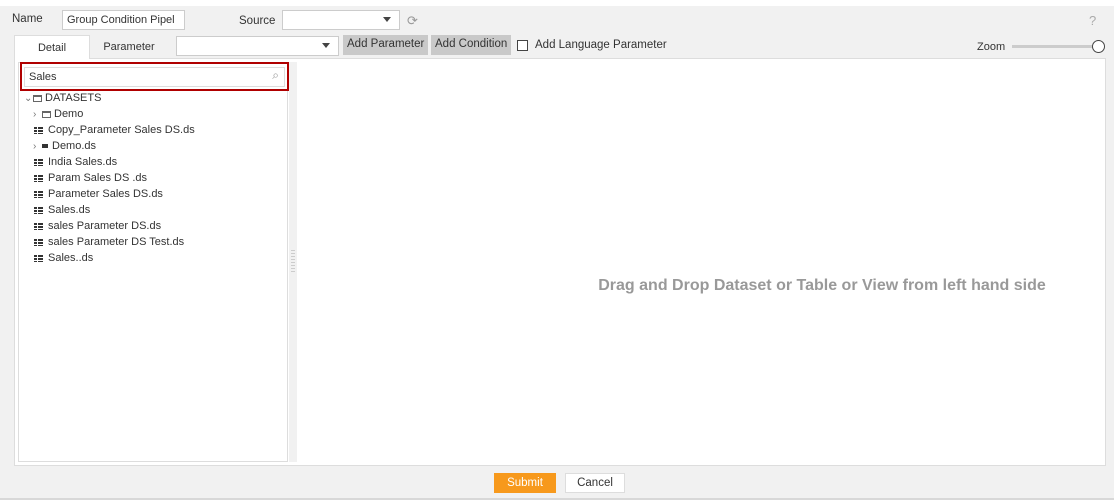 The width and height of the screenshot is (1114, 502). I want to click on language-parameter-label: Add Language Parameter, so click(601, 45).